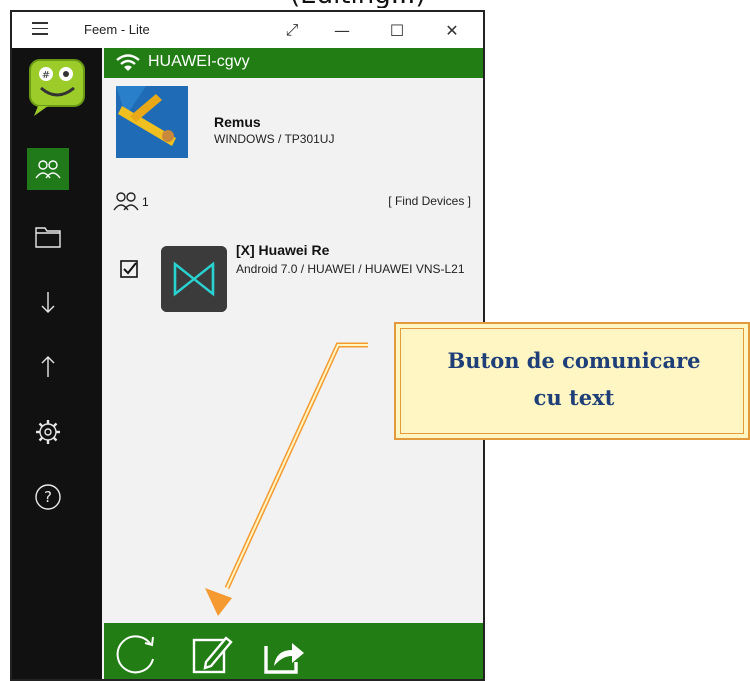 The image size is (750, 681). I want to click on feem-logo-icon: #, so click(58, 88).